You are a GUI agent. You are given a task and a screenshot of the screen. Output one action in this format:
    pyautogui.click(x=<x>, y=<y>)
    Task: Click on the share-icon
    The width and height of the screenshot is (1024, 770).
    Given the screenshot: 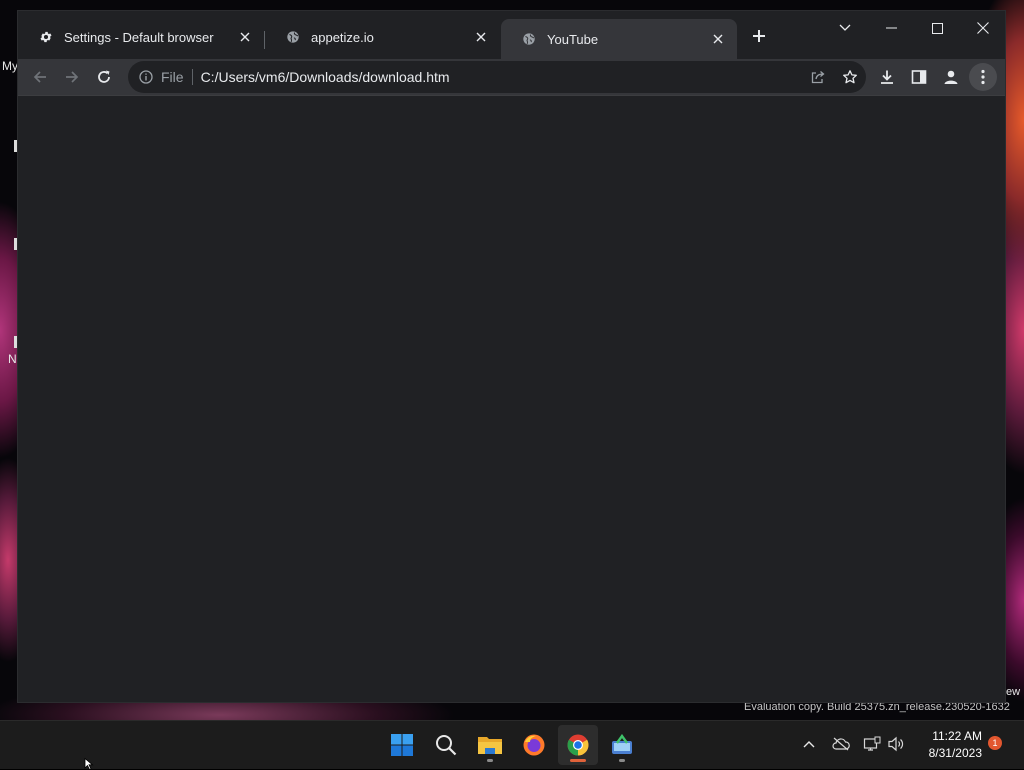 What is the action you would take?
    pyautogui.click(x=818, y=77)
    